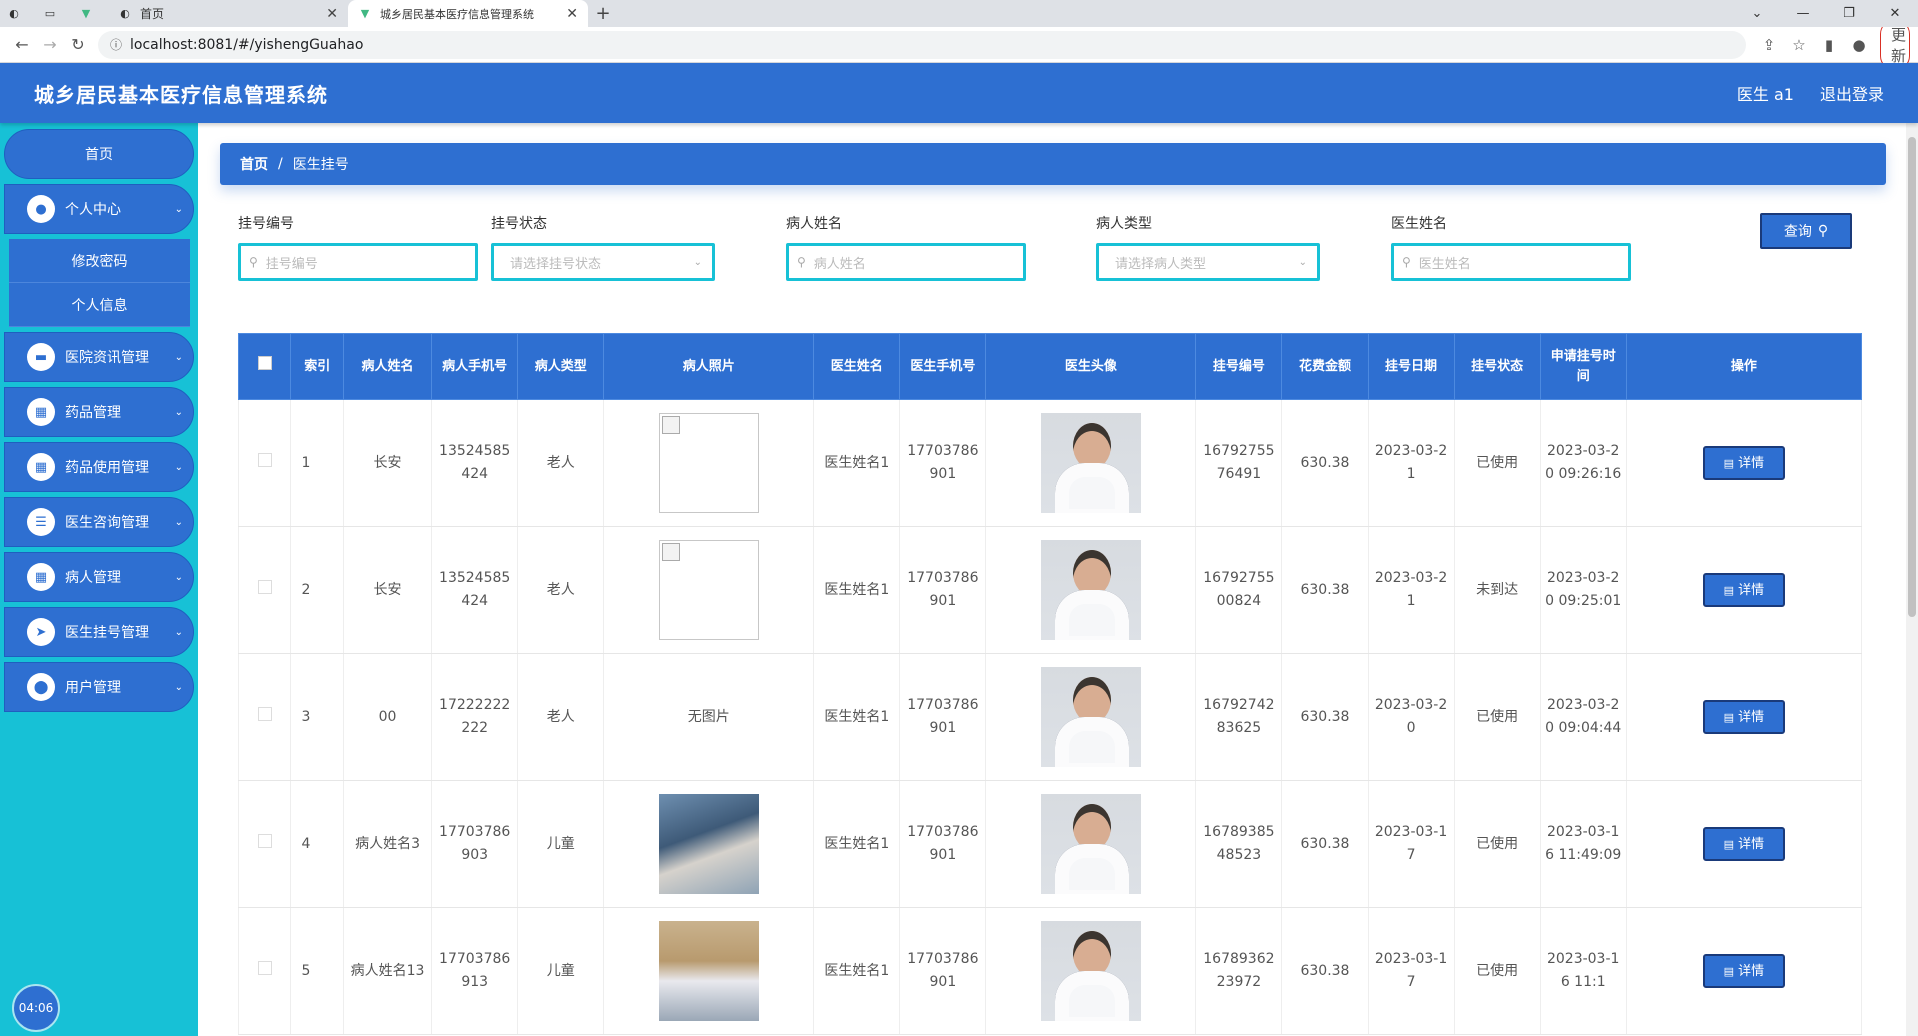  What do you see at coordinates (99, 261) in the screenshot?
I see `sidebar-subitem-change-password: 修改密码` at bounding box center [99, 261].